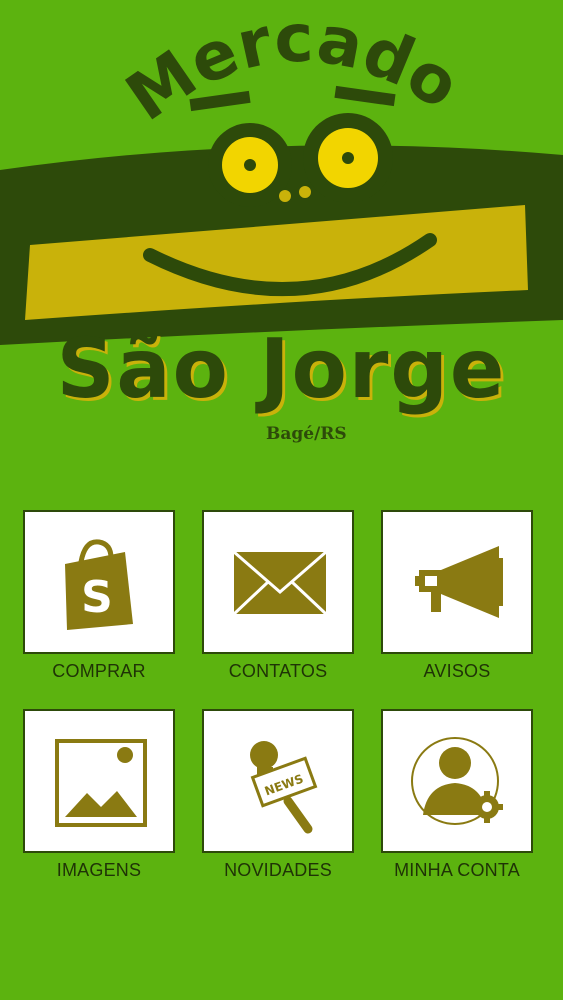 Image resolution: width=563 pixels, height=1000 pixels. What do you see at coordinates (97, 597) in the screenshot?
I see `svg-text: S` at bounding box center [97, 597].